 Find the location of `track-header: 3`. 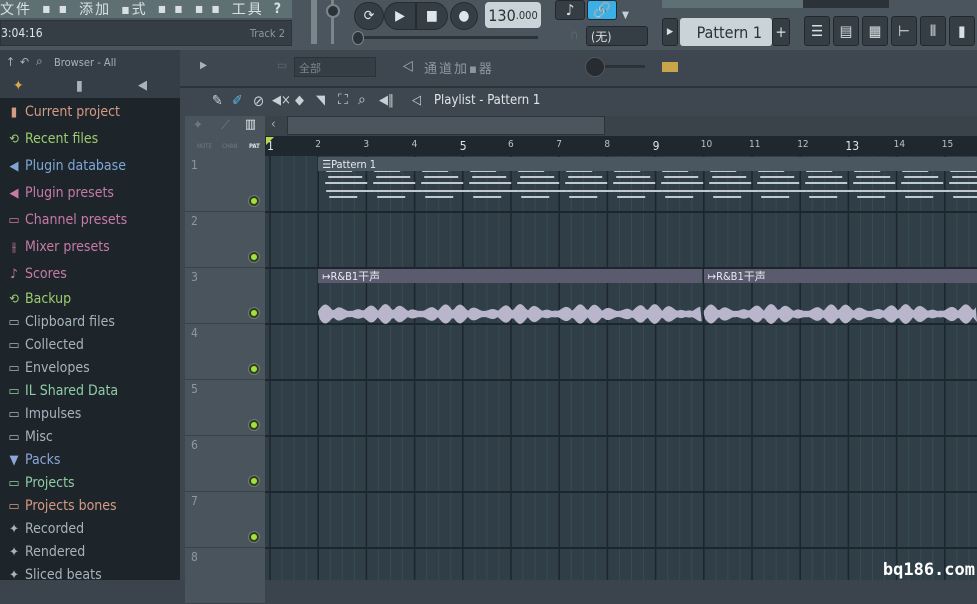

track-header: 3 is located at coordinates (225, 296).